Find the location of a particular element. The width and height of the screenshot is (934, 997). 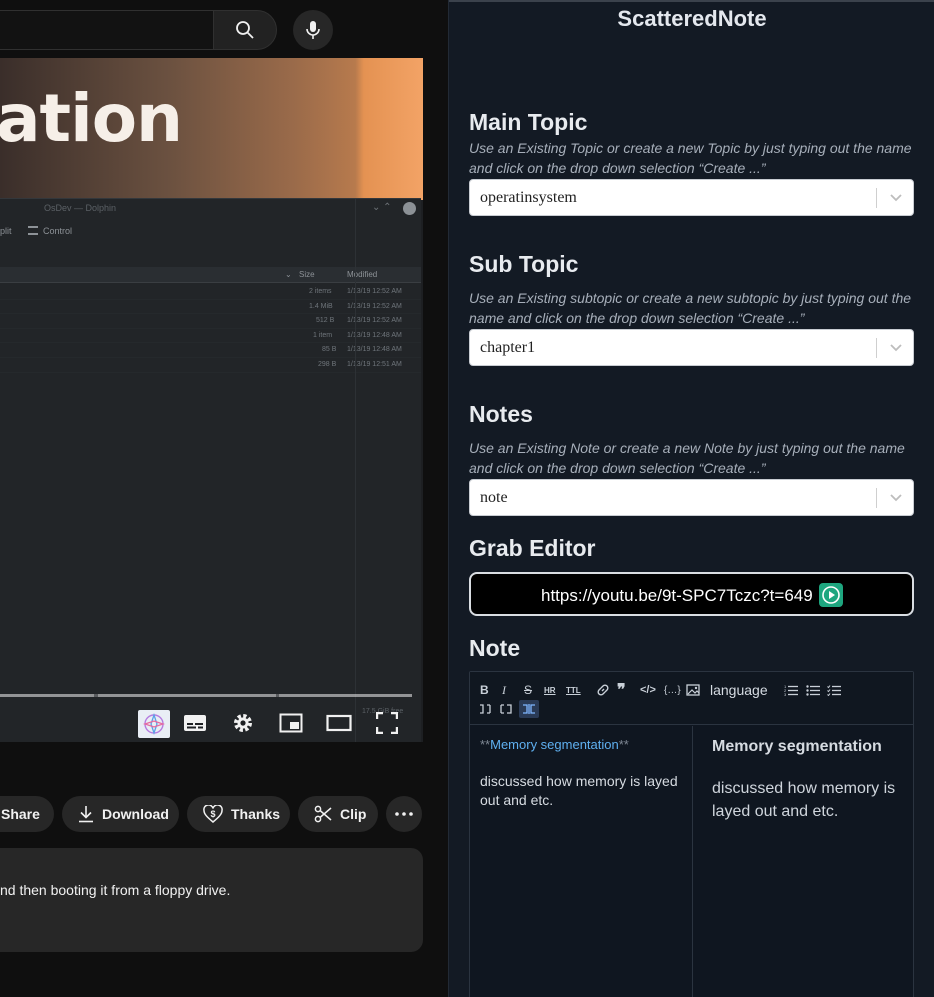

video-progress-bar is located at coordinates (206, 695).